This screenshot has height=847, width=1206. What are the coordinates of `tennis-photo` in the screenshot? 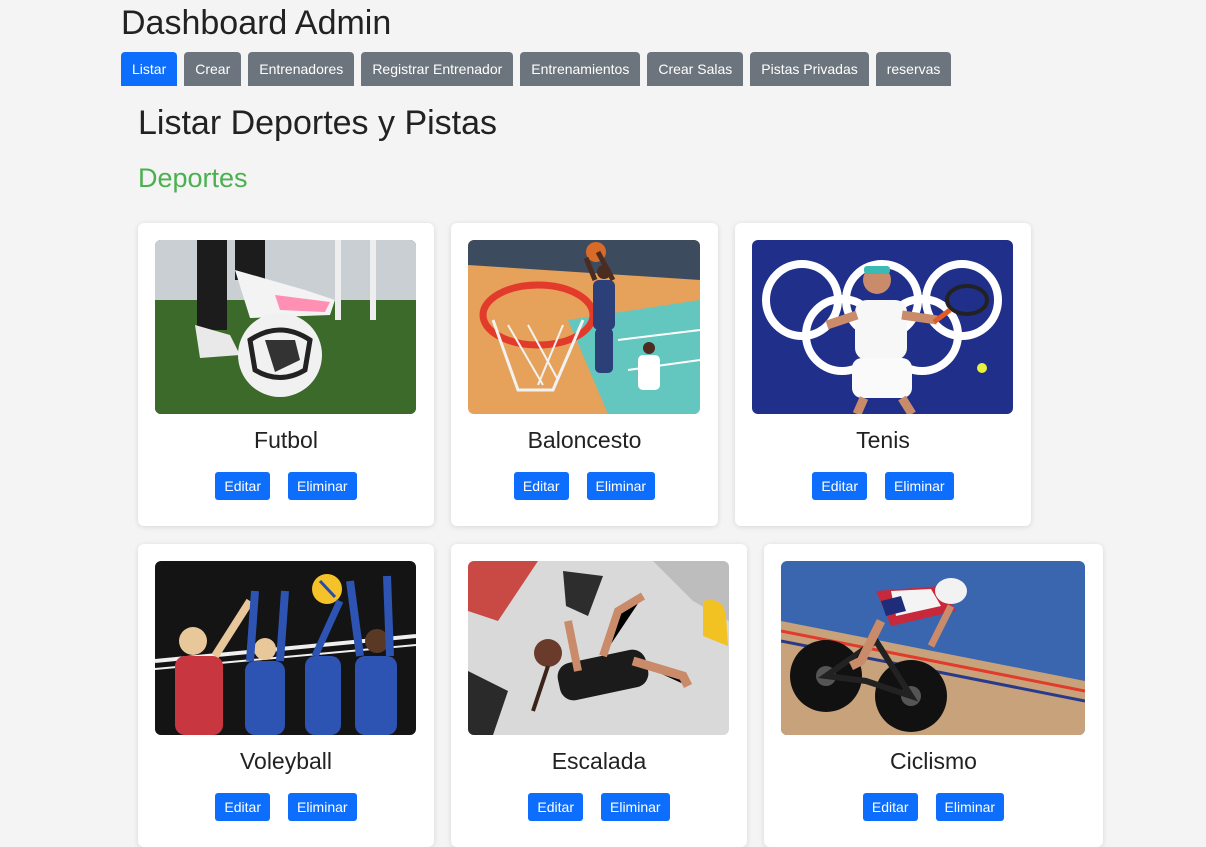 It's located at (882, 327).